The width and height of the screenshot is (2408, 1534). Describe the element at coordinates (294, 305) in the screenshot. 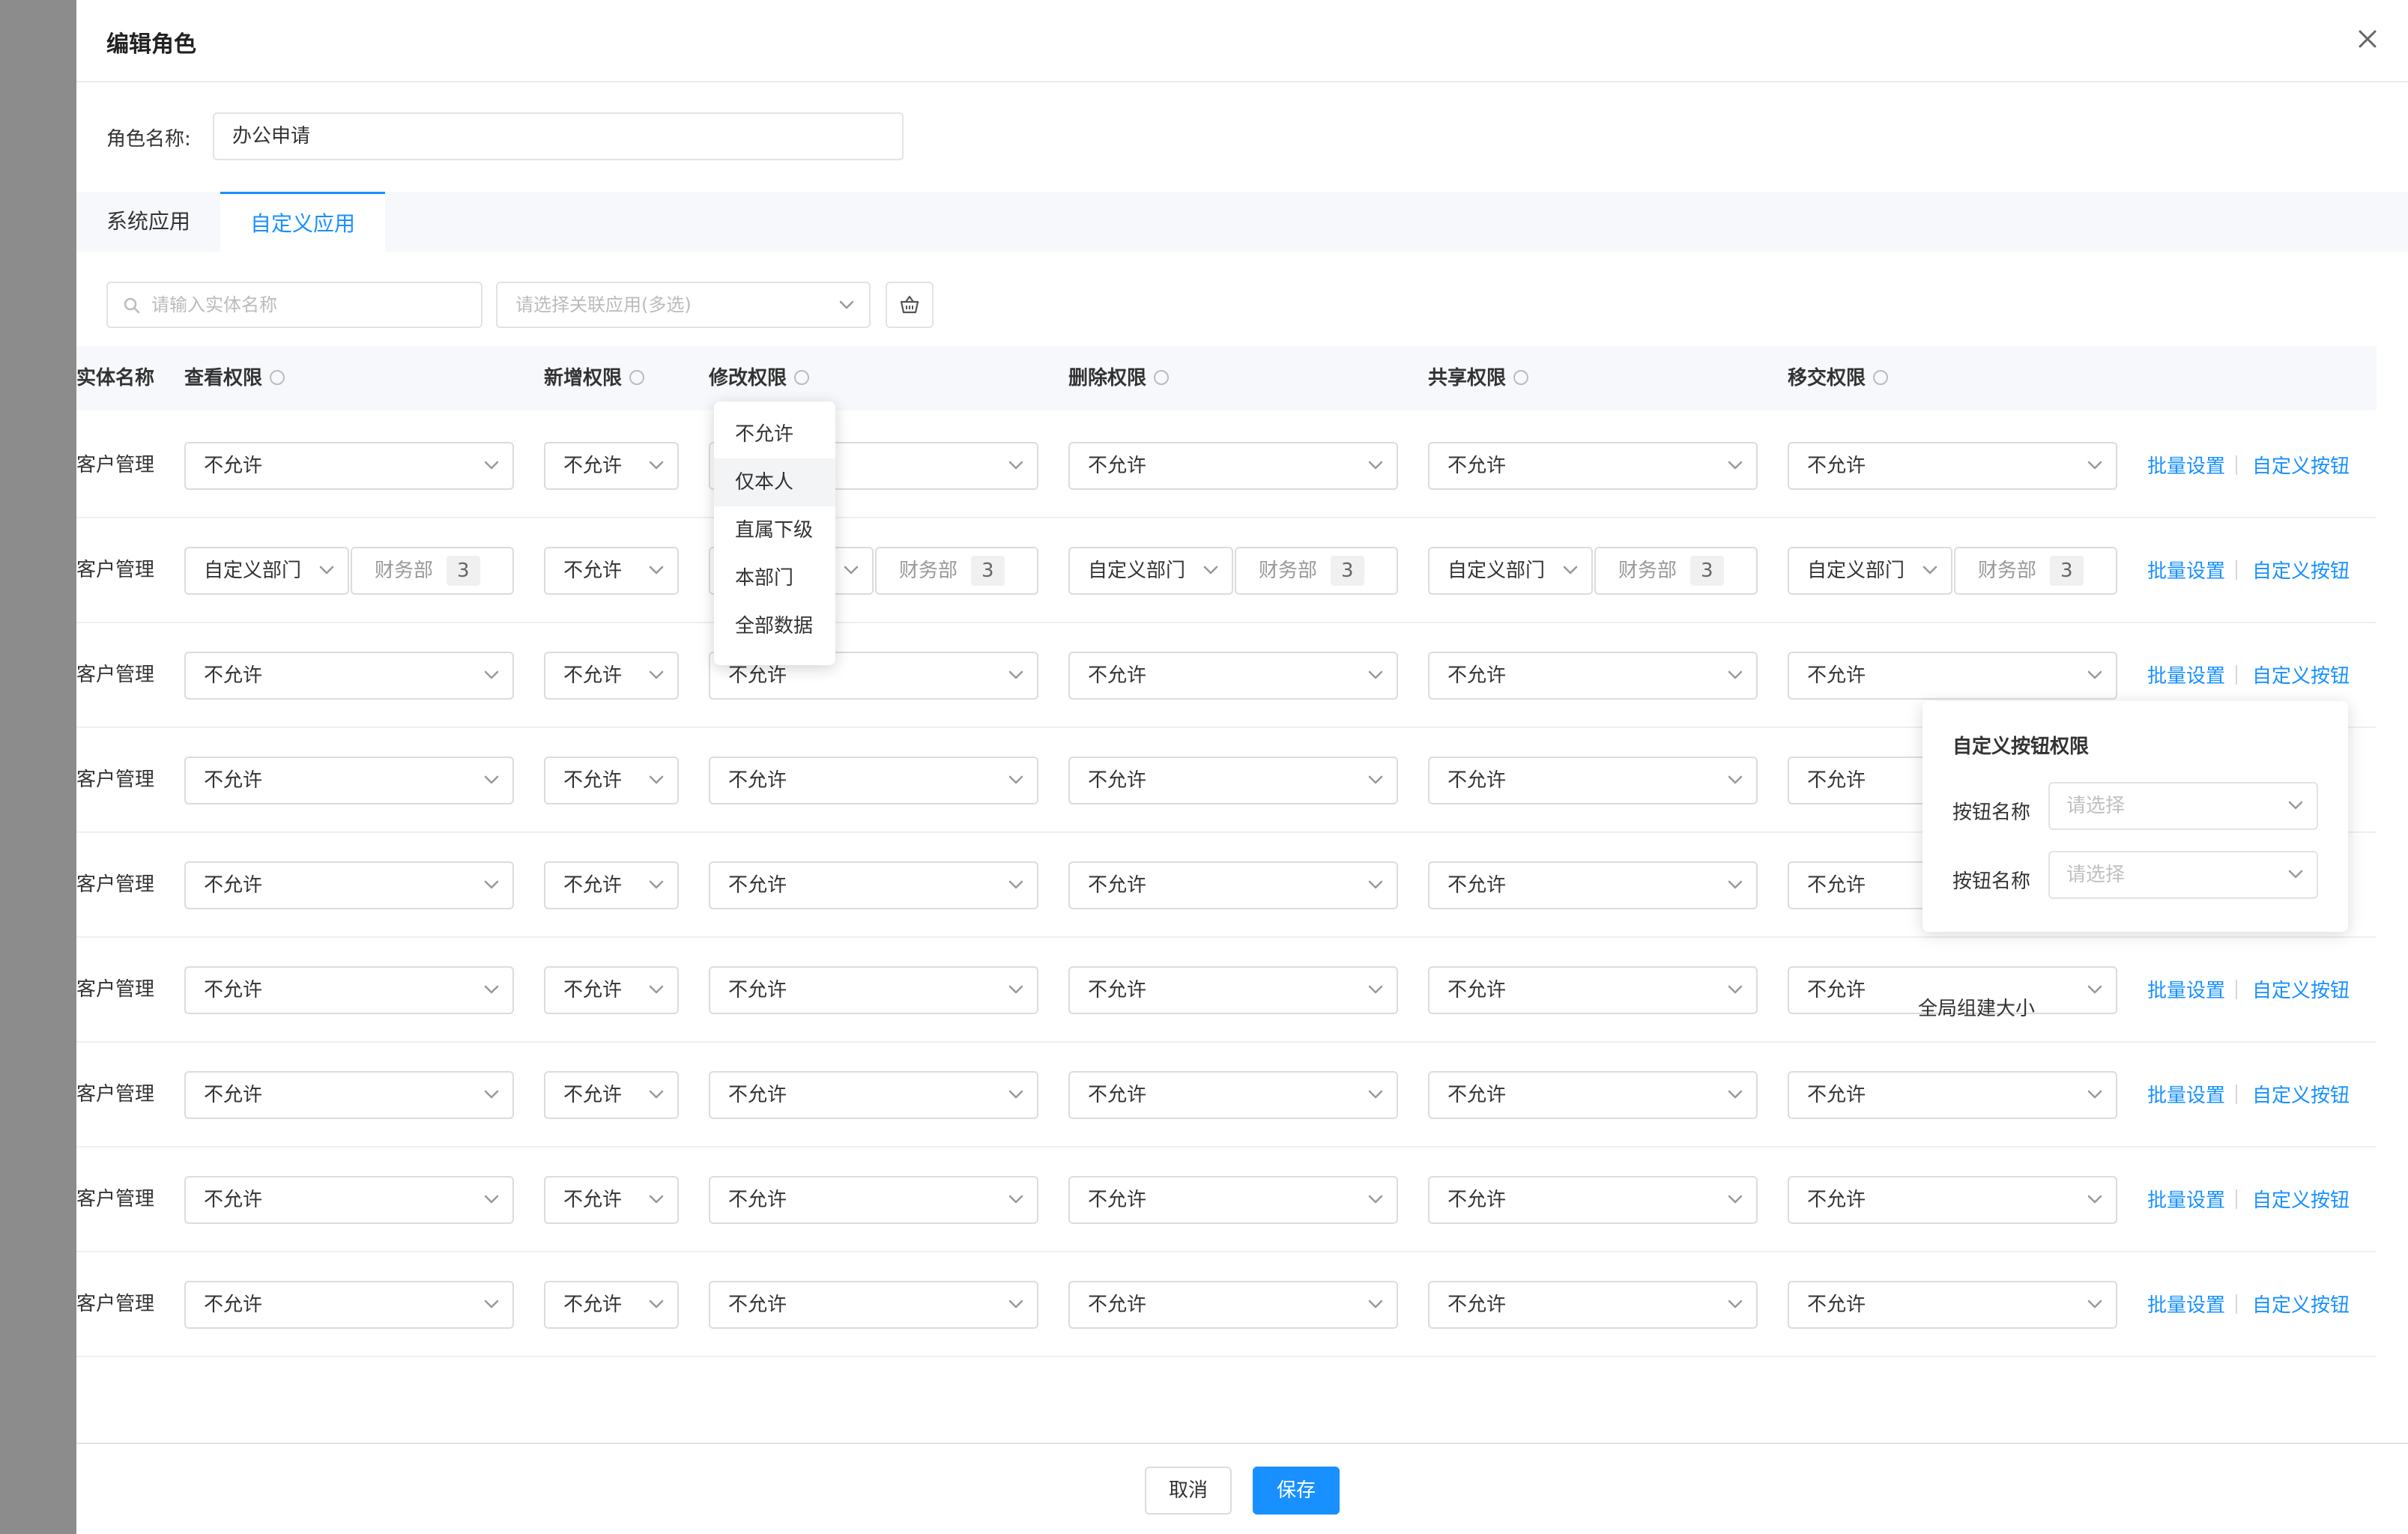

I see `entity-search-input: 请输入实体名称` at that location.